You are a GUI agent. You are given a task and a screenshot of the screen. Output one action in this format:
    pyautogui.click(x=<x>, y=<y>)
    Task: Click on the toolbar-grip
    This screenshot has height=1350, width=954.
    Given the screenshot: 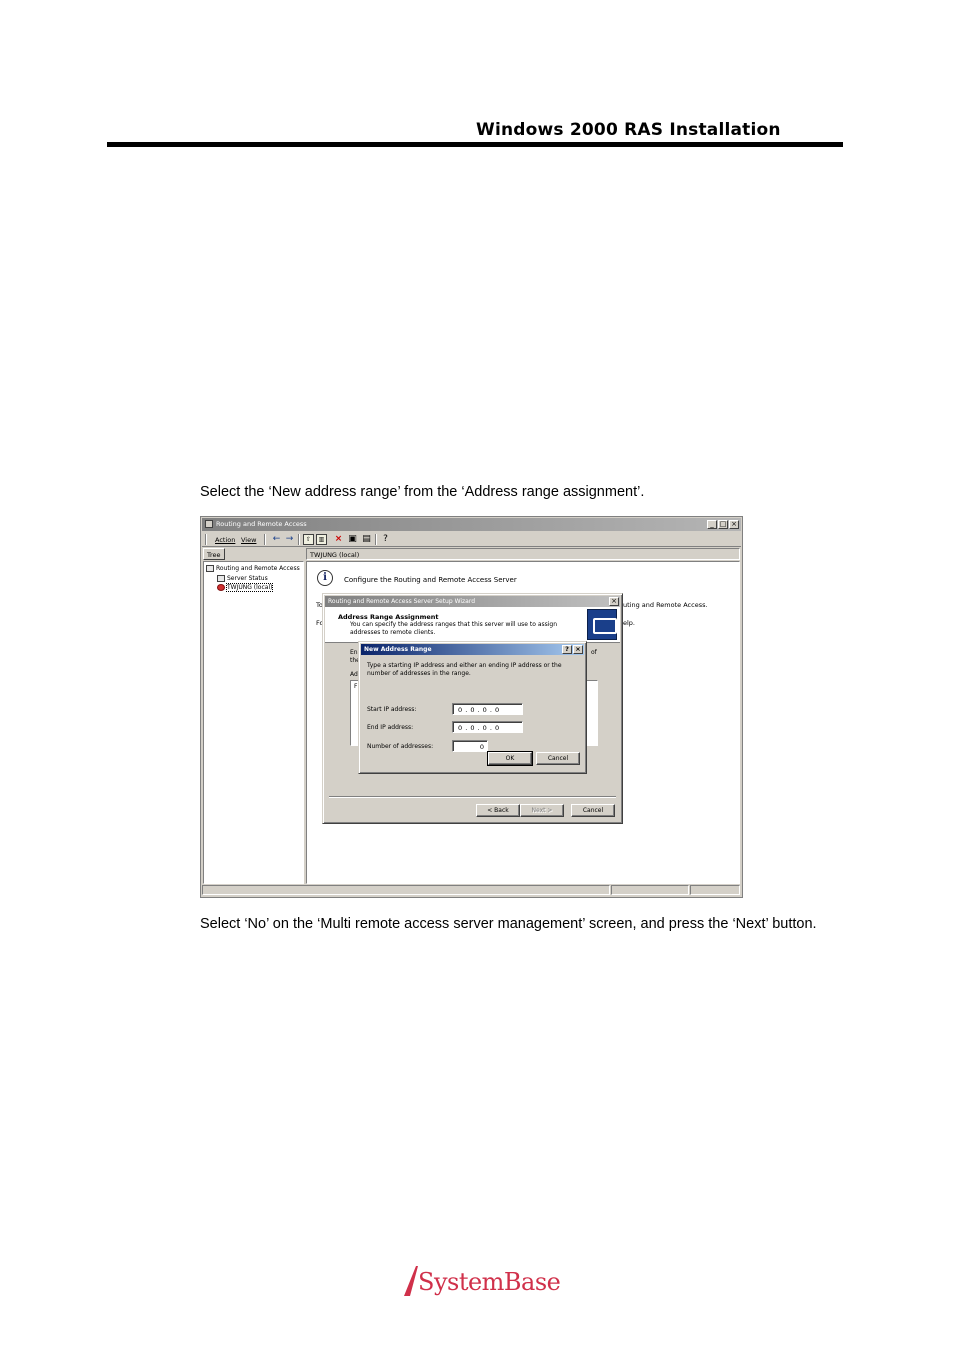 What is the action you would take?
    pyautogui.click(x=206, y=539)
    